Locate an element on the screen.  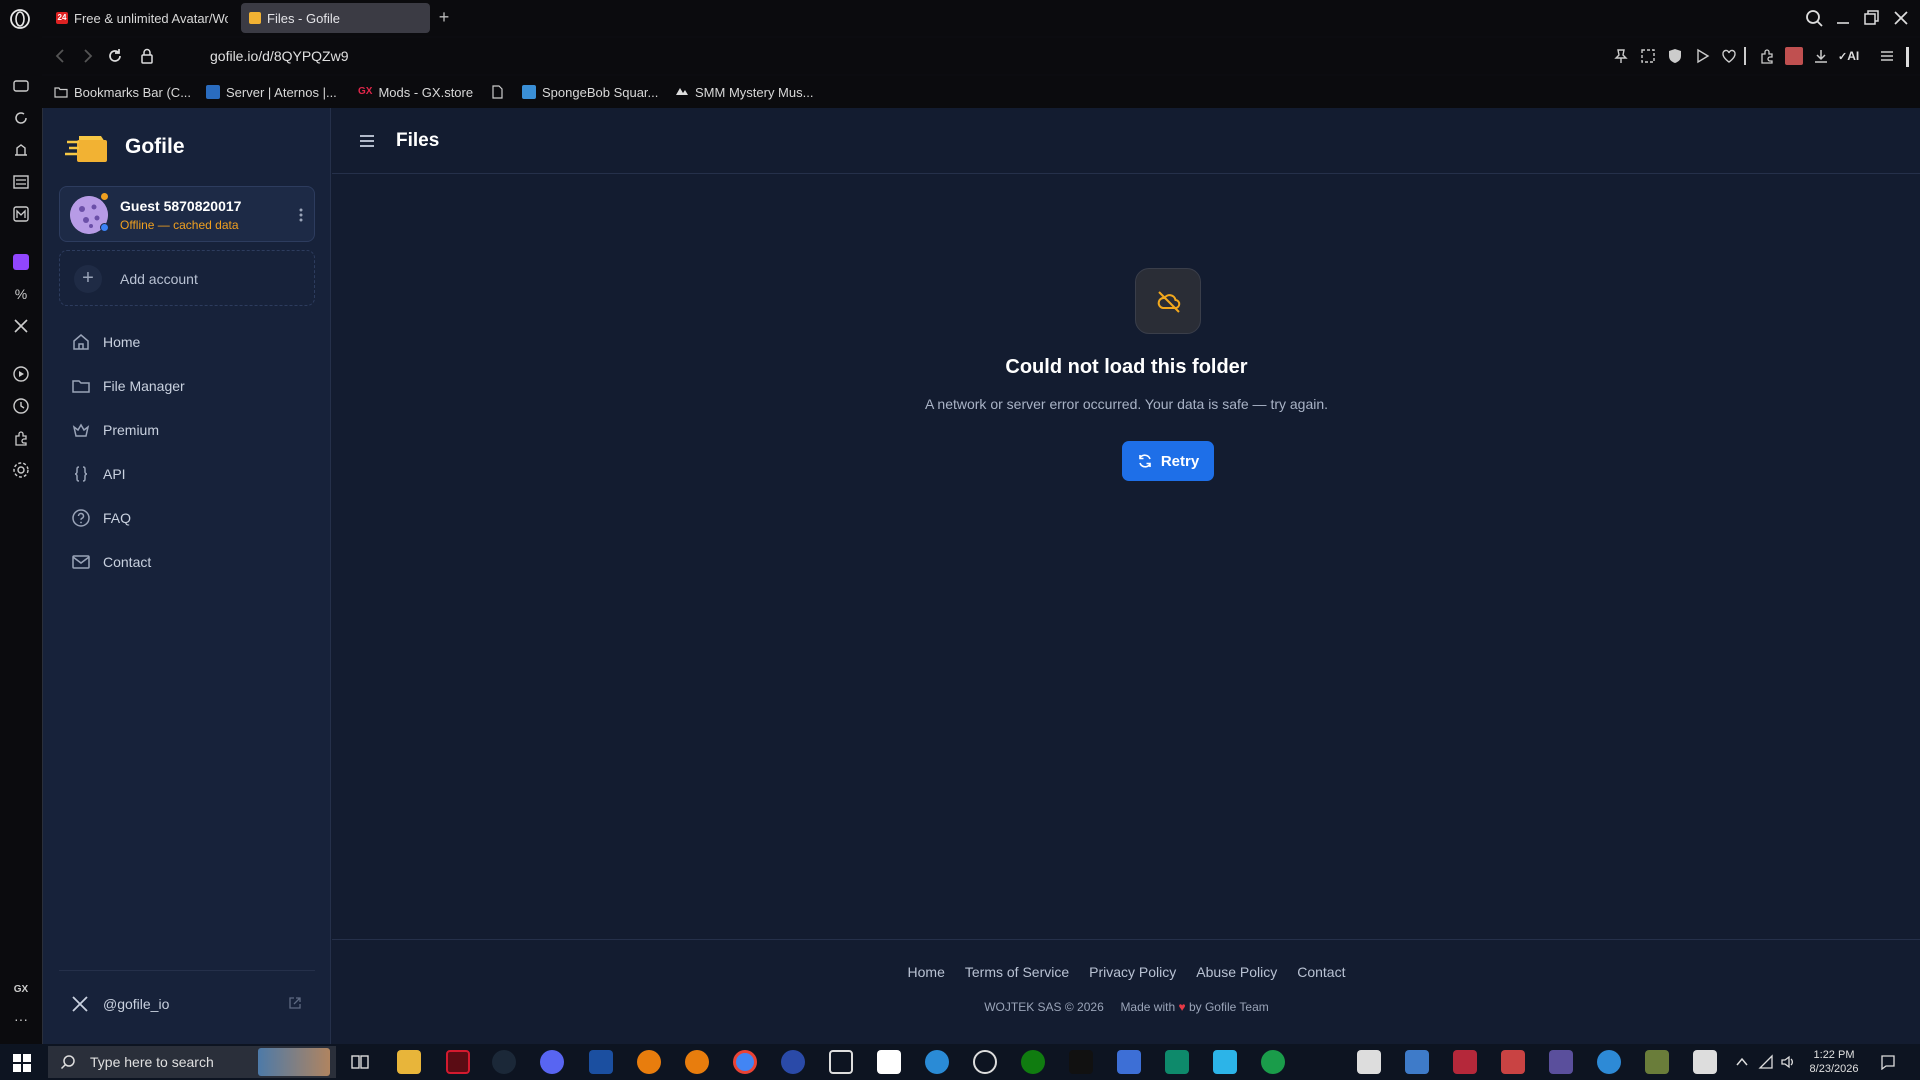
social-link-x: @gofile_io is located at coordinates (187, 1004).